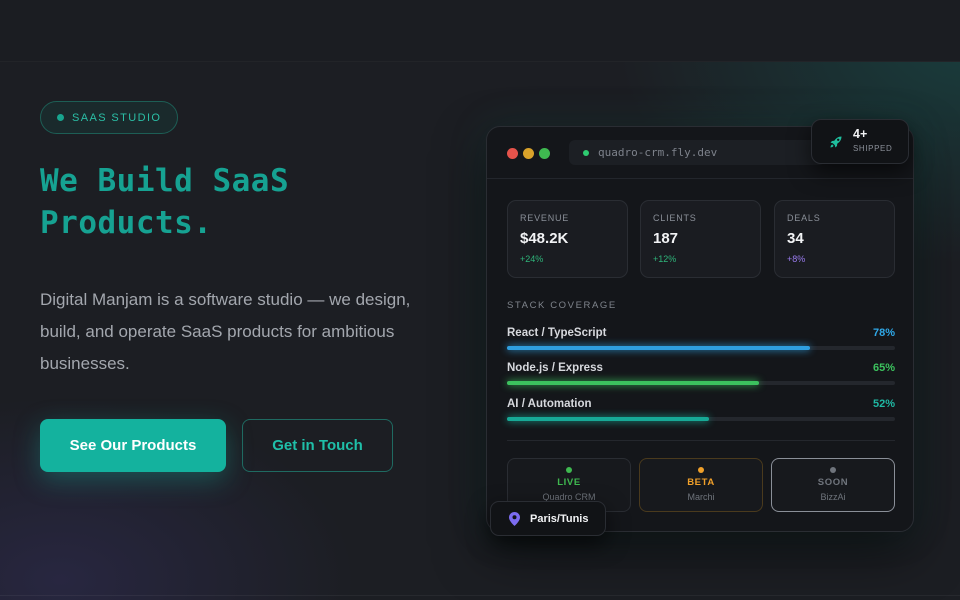 The width and height of the screenshot is (960, 600). I want to click on coverage-name: AI / Automation, so click(549, 404).